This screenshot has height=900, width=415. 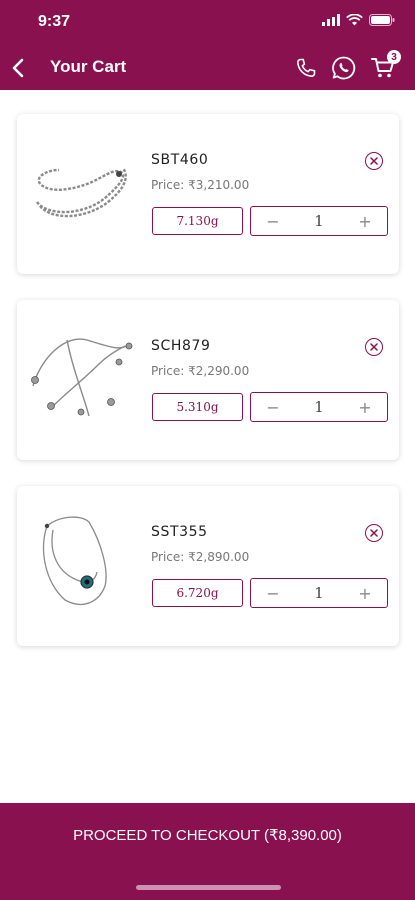 I want to click on status-icons, so click(x=358, y=20).